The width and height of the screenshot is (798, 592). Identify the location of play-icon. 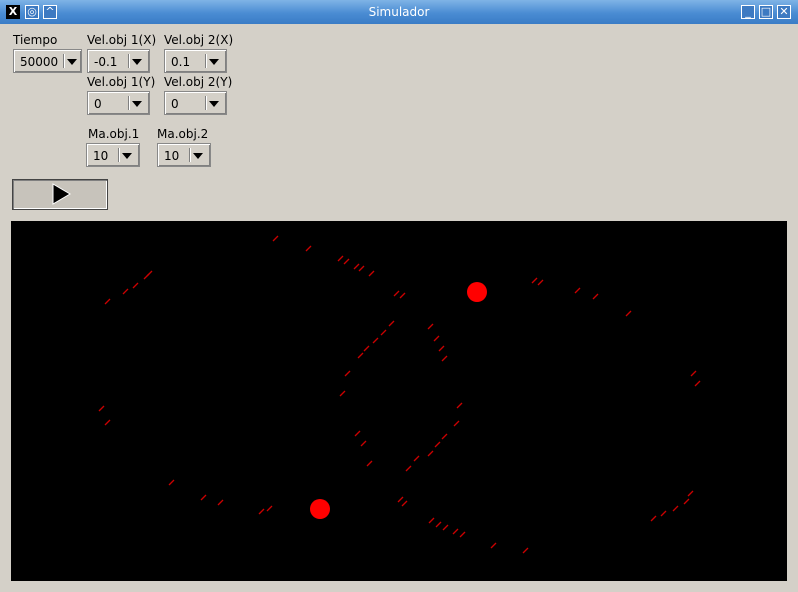
(61, 194).